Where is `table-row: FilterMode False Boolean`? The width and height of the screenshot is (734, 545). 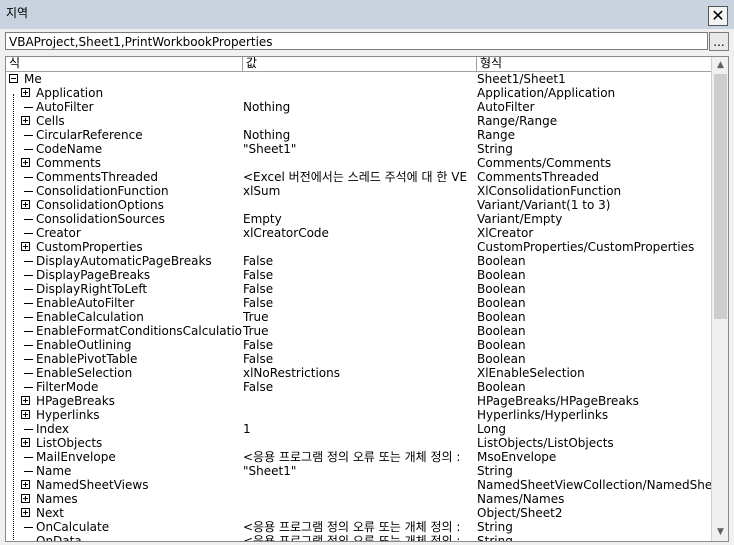
table-row: FilterMode False Boolean is located at coordinates (358, 387).